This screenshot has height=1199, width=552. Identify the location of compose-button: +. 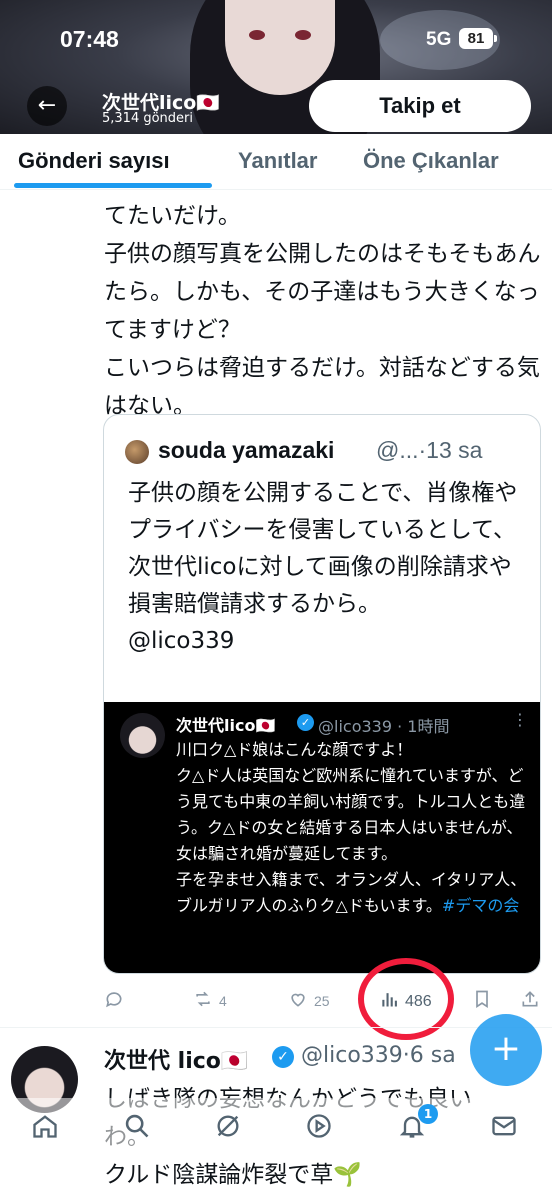
(506, 1050).